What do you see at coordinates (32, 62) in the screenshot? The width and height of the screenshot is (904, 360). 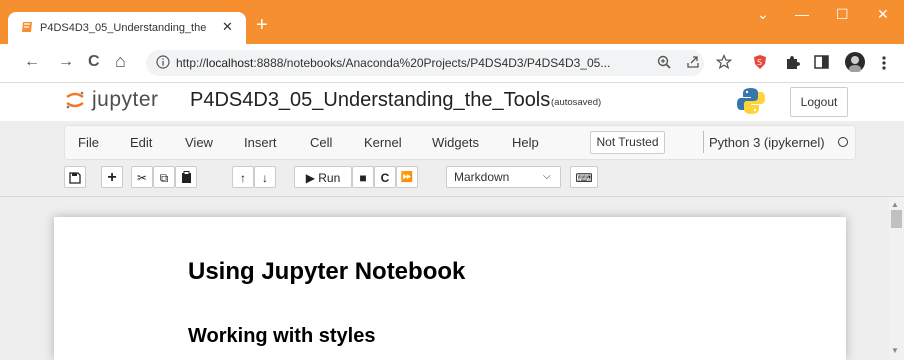 I see `back-icon: ←` at bounding box center [32, 62].